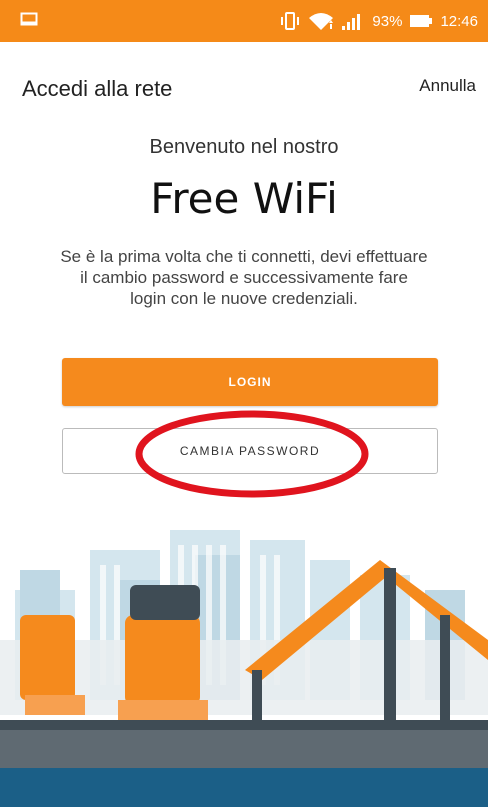  What do you see at coordinates (421, 21) in the screenshot?
I see `battery-icon` at bounding box center [421, 21].